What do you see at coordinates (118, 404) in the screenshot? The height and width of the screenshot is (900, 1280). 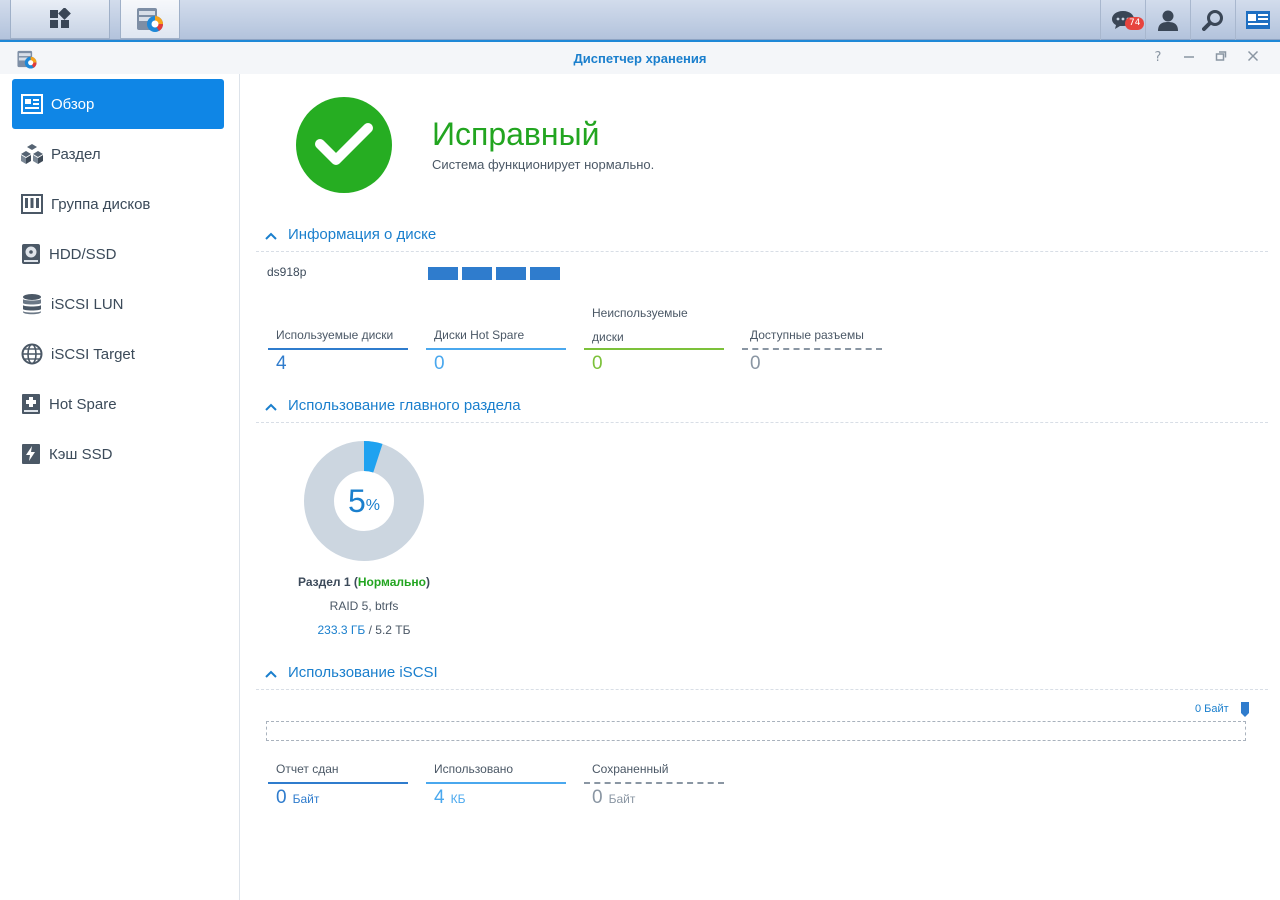 I see `sidebar-item-hot-spare: Hot Spare` at bounding box center [118, 404].